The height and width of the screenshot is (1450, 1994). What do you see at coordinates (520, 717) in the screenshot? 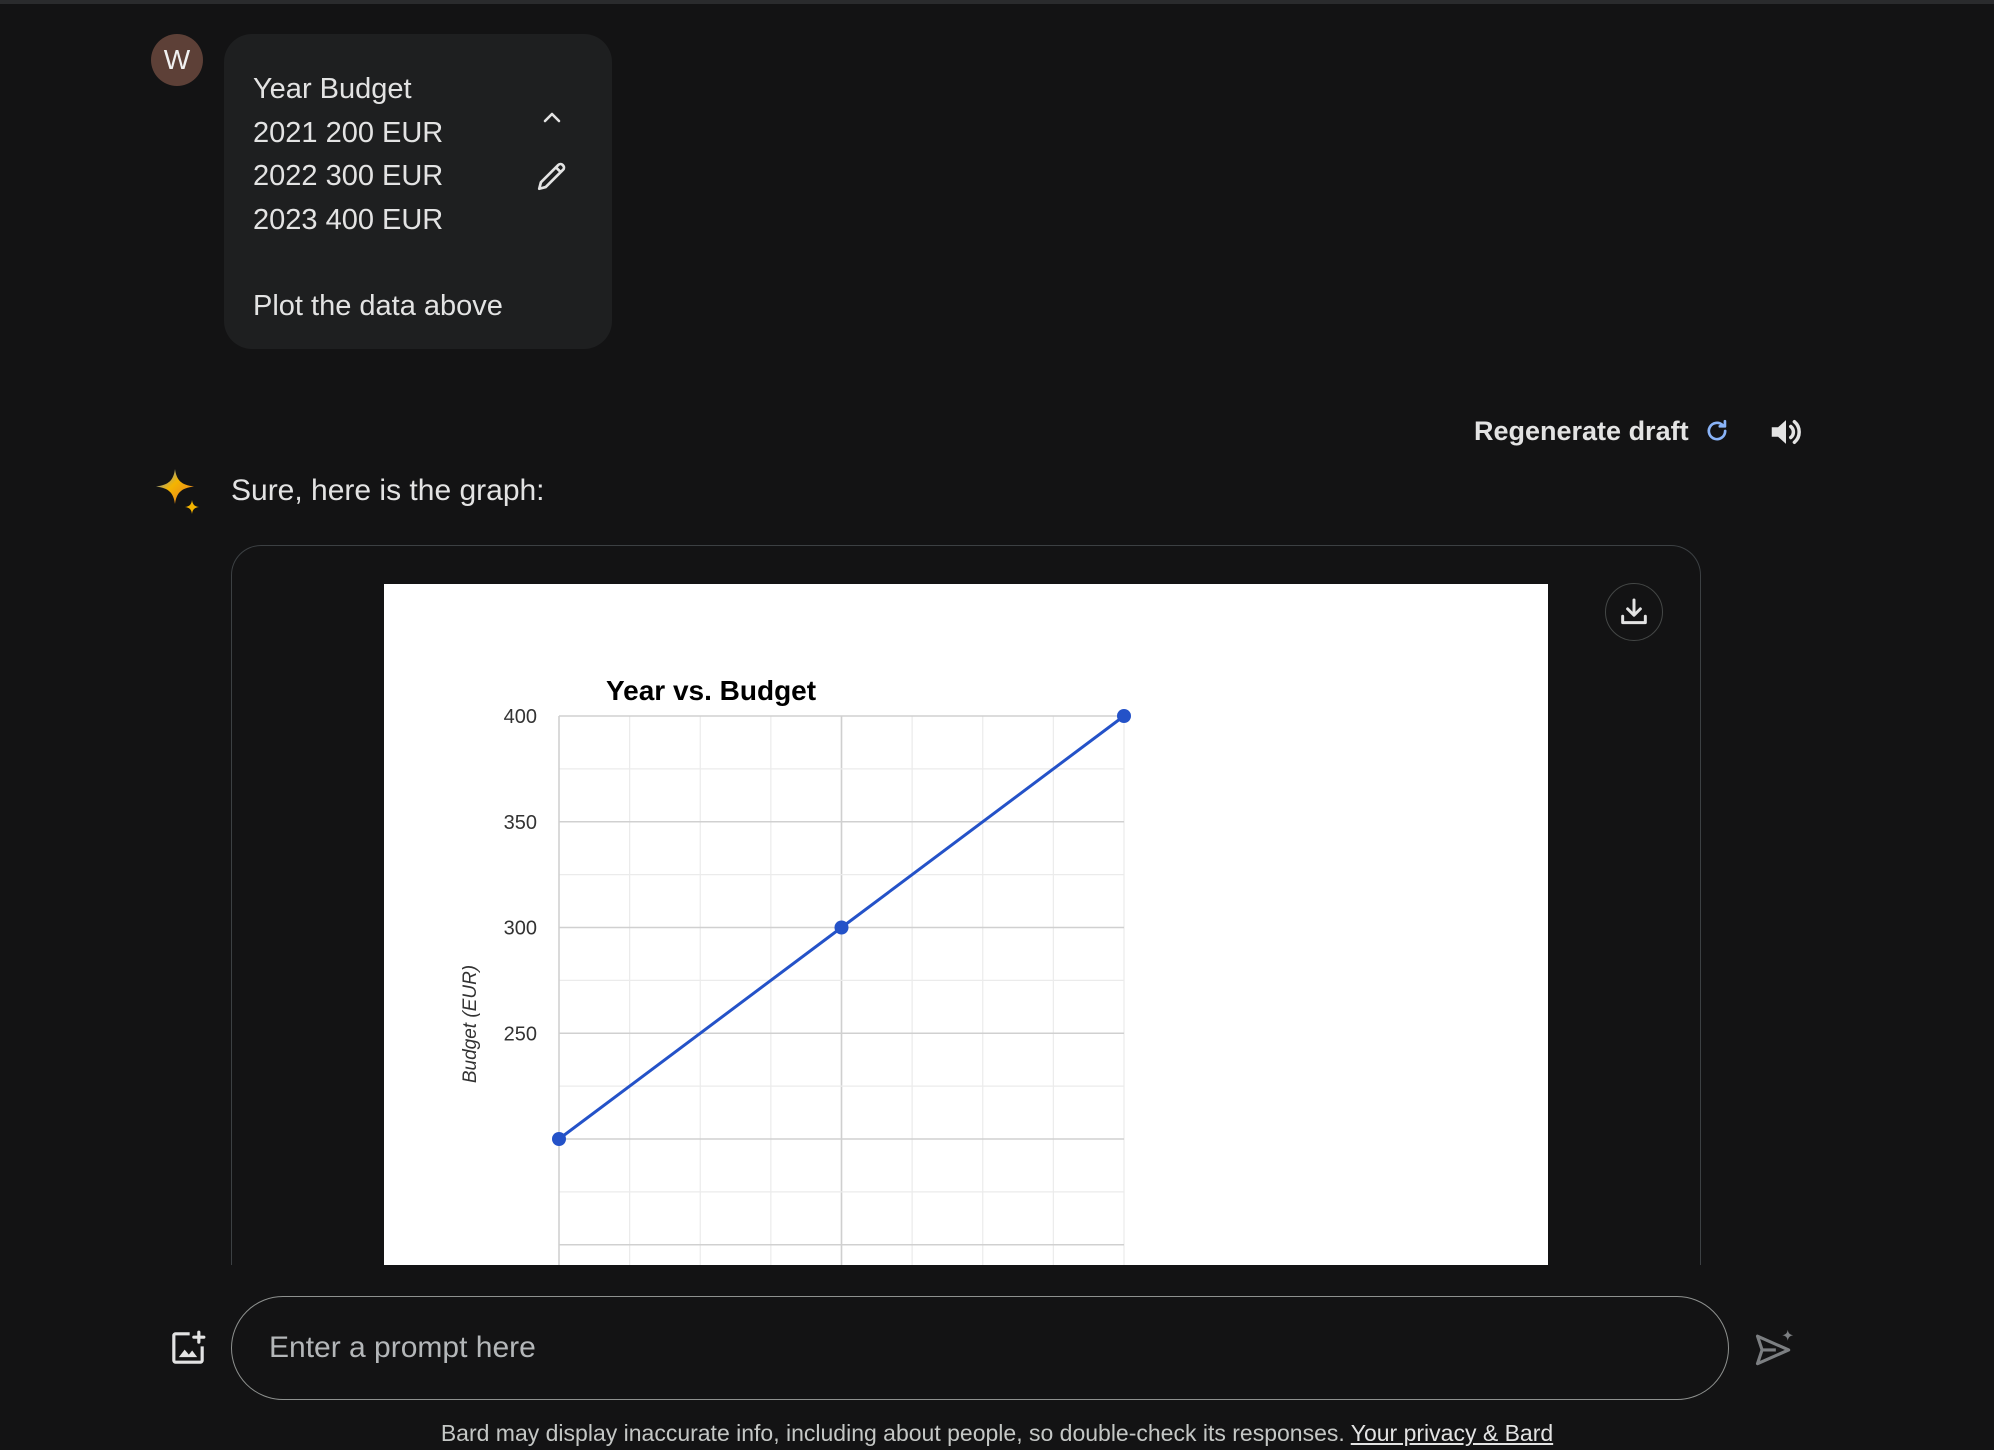
I see `y-tick-label: 400` at bounding box center [520, 717].